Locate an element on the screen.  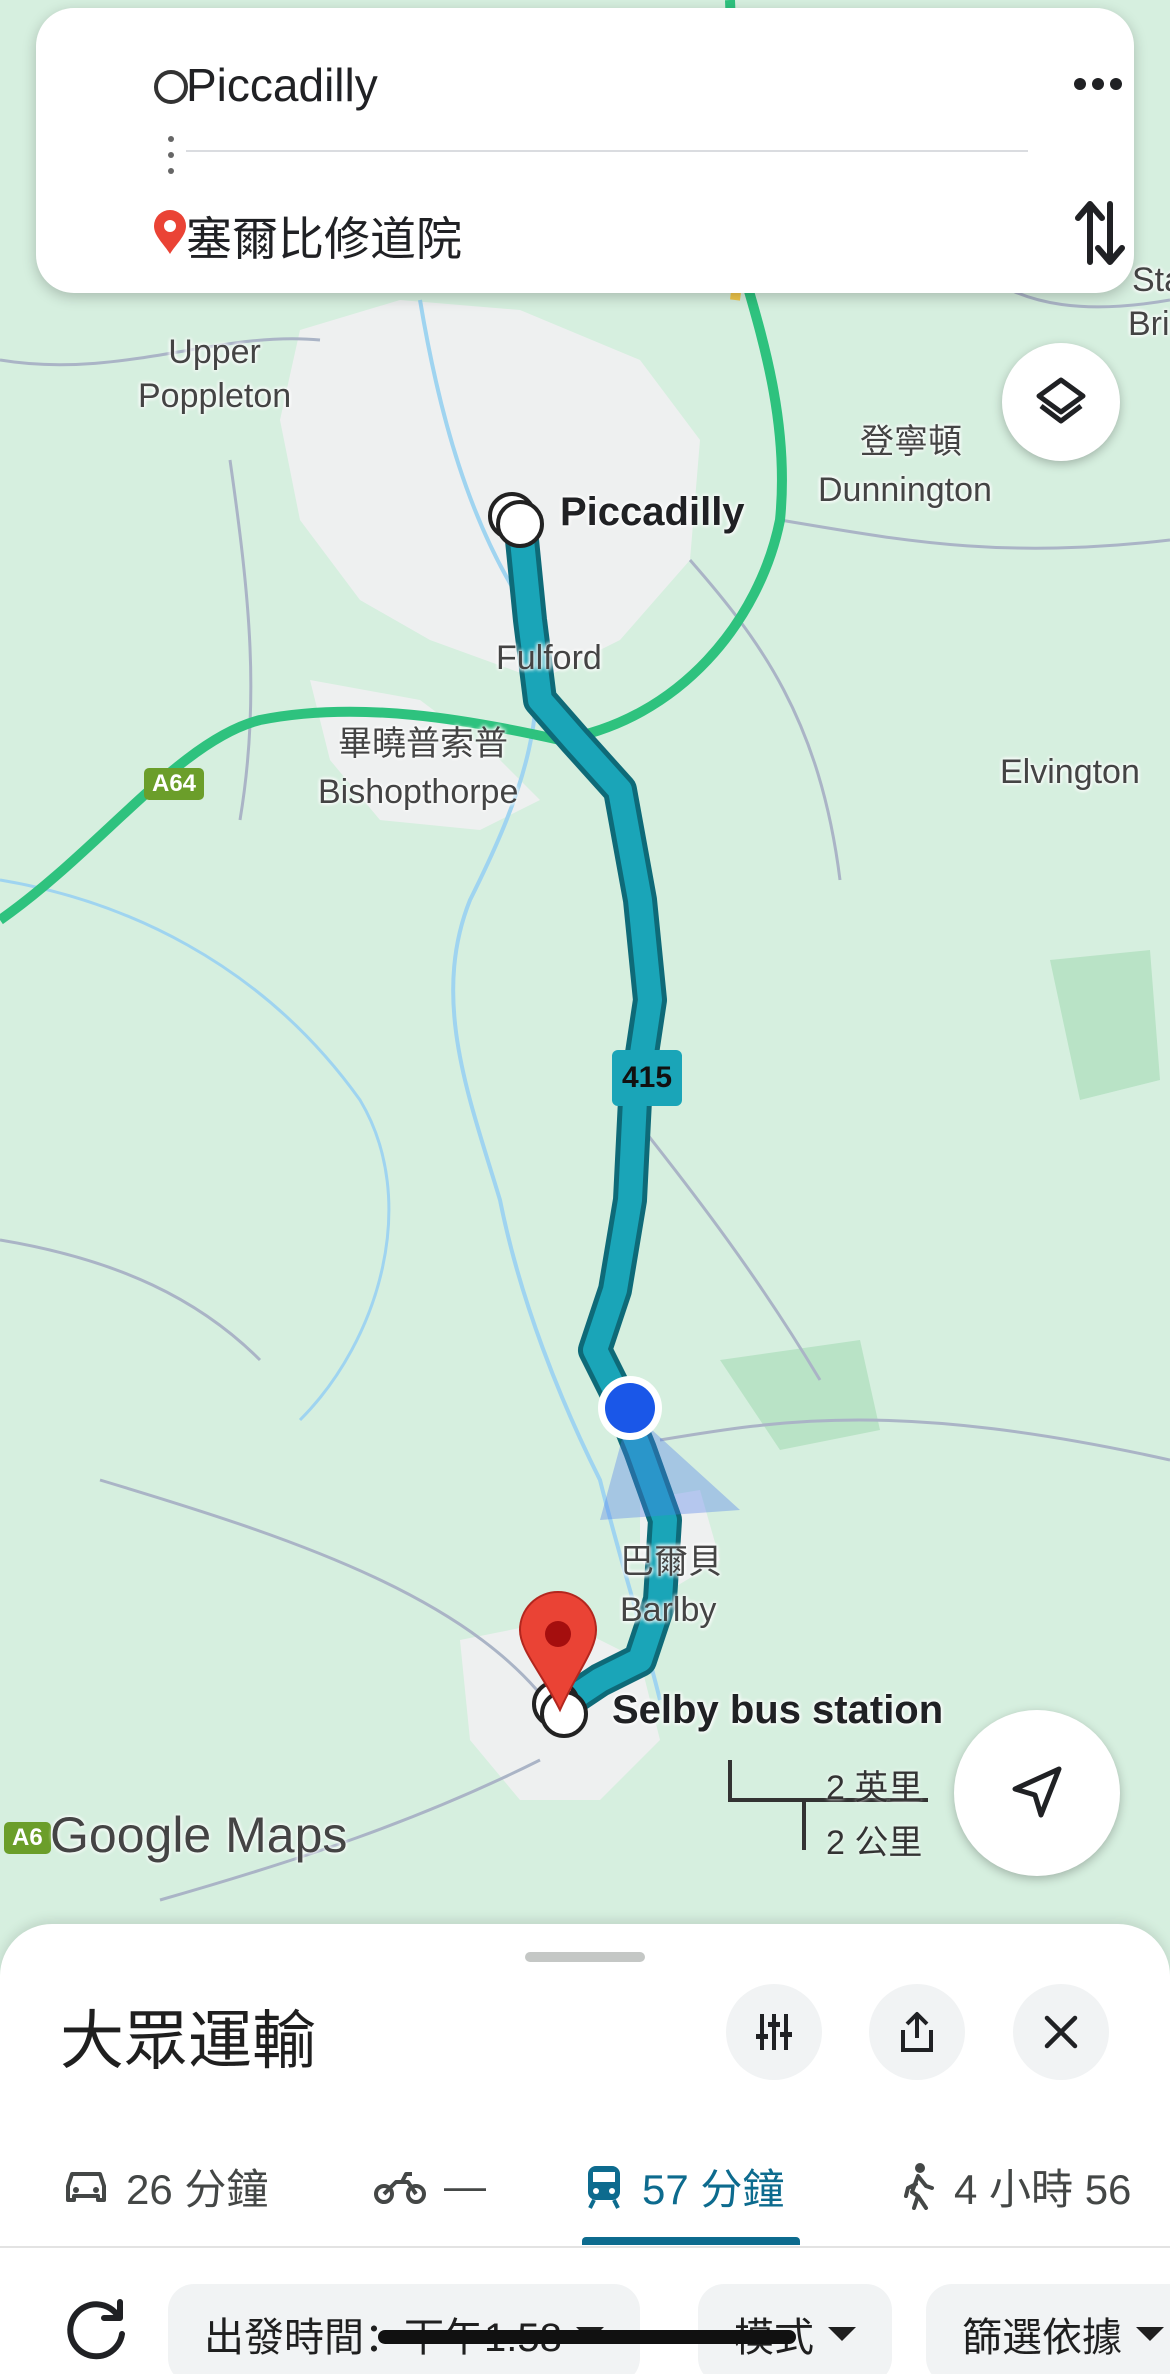
swap-vertical-icon is located at coordinates (1100, 233).